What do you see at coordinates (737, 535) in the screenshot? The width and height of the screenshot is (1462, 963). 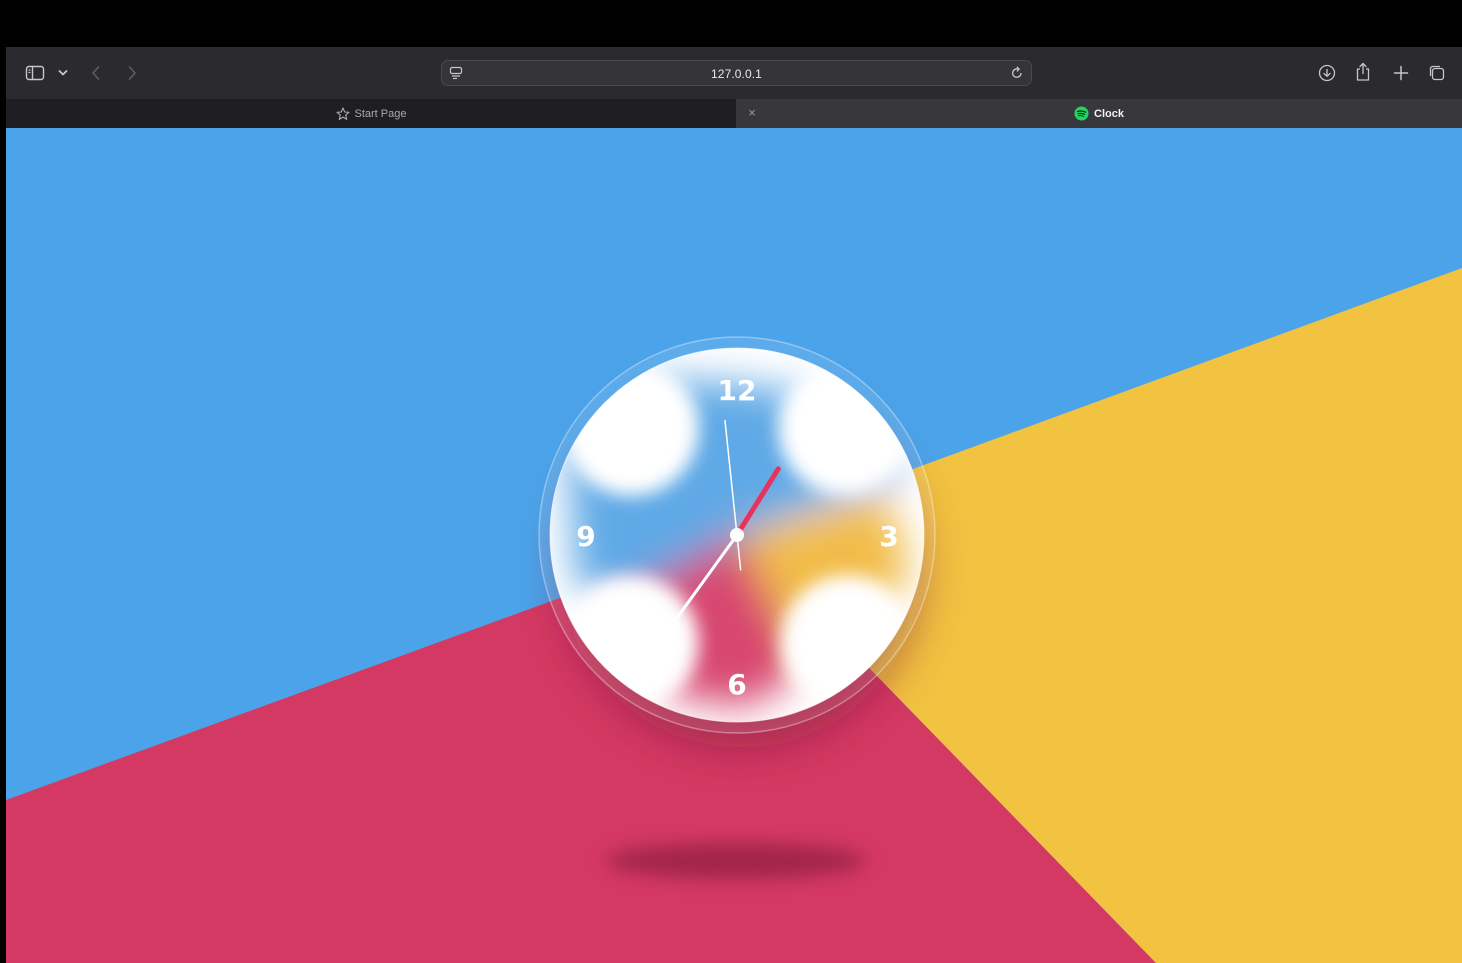 I see `clock-center-pin` at bounding box center [737, 535].